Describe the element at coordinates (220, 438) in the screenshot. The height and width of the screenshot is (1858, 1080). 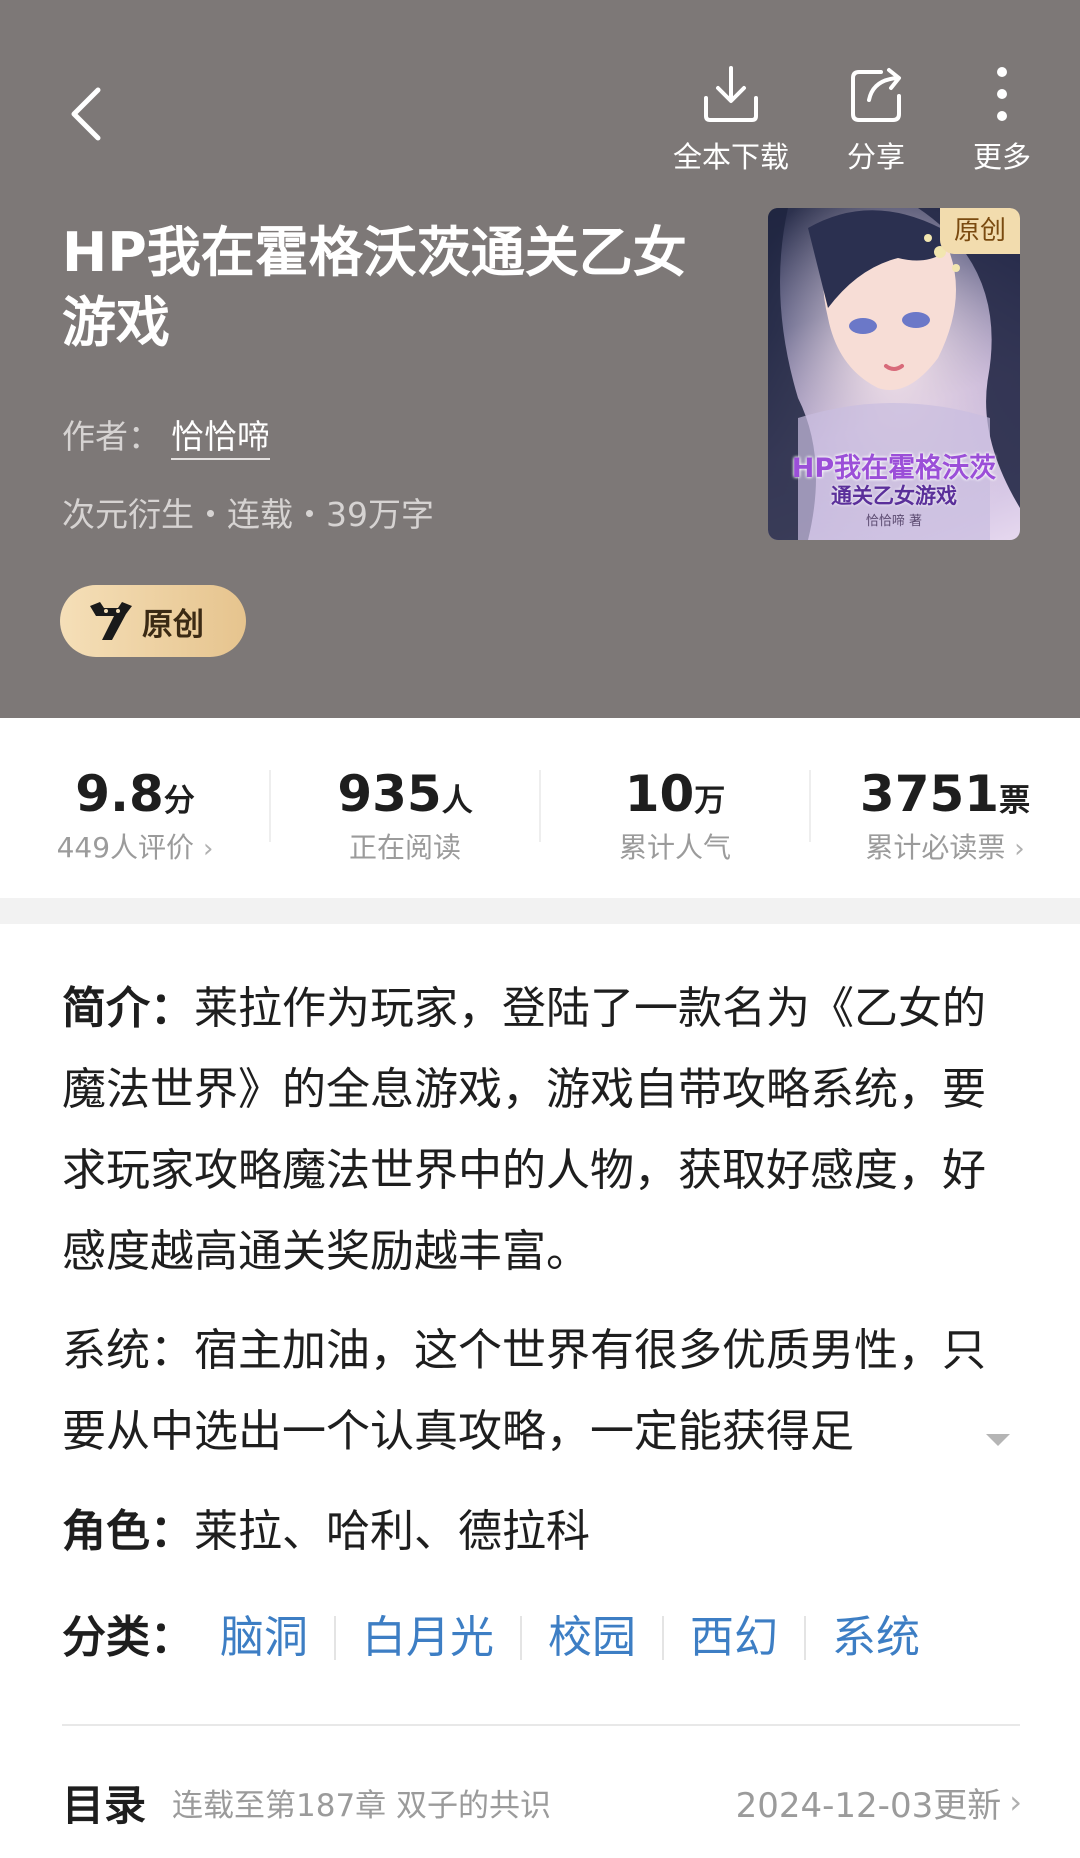
I see `author-link: 恰恰啼` at that location.